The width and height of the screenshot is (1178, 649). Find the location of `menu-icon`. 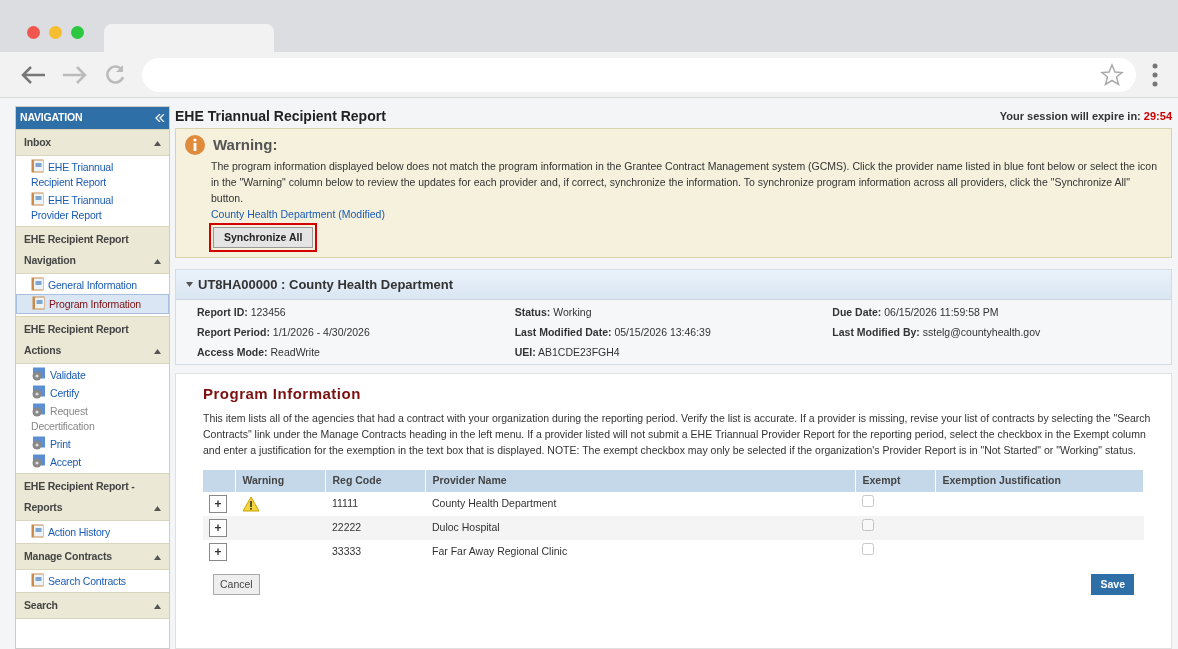

menu-icon is located at coordinates (1155, 74).